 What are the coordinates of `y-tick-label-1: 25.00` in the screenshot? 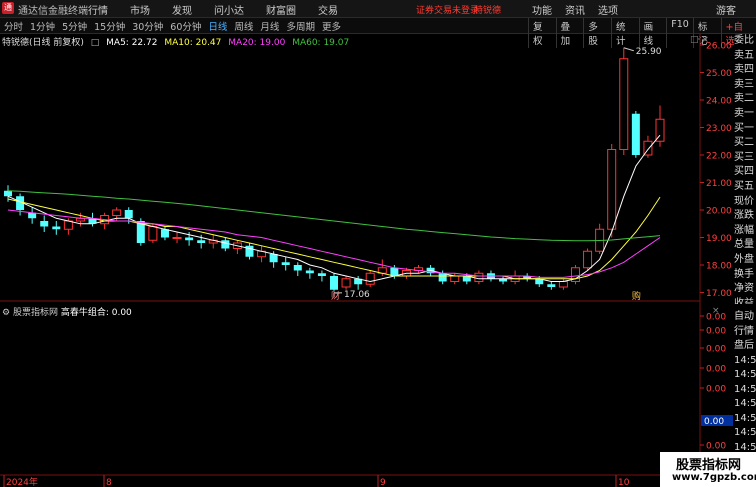 It's located at (719, 74).